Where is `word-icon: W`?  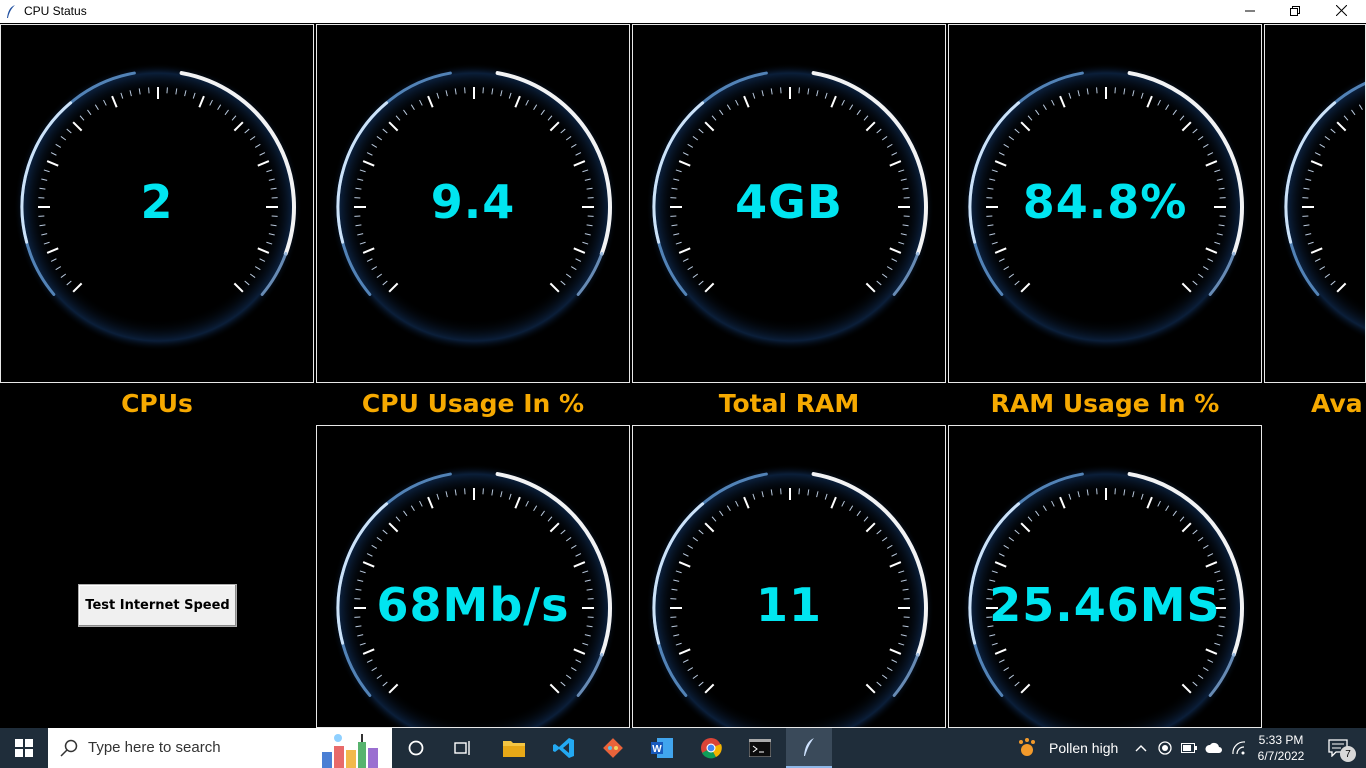
word-icon: W is located at coordinates (662, 748).